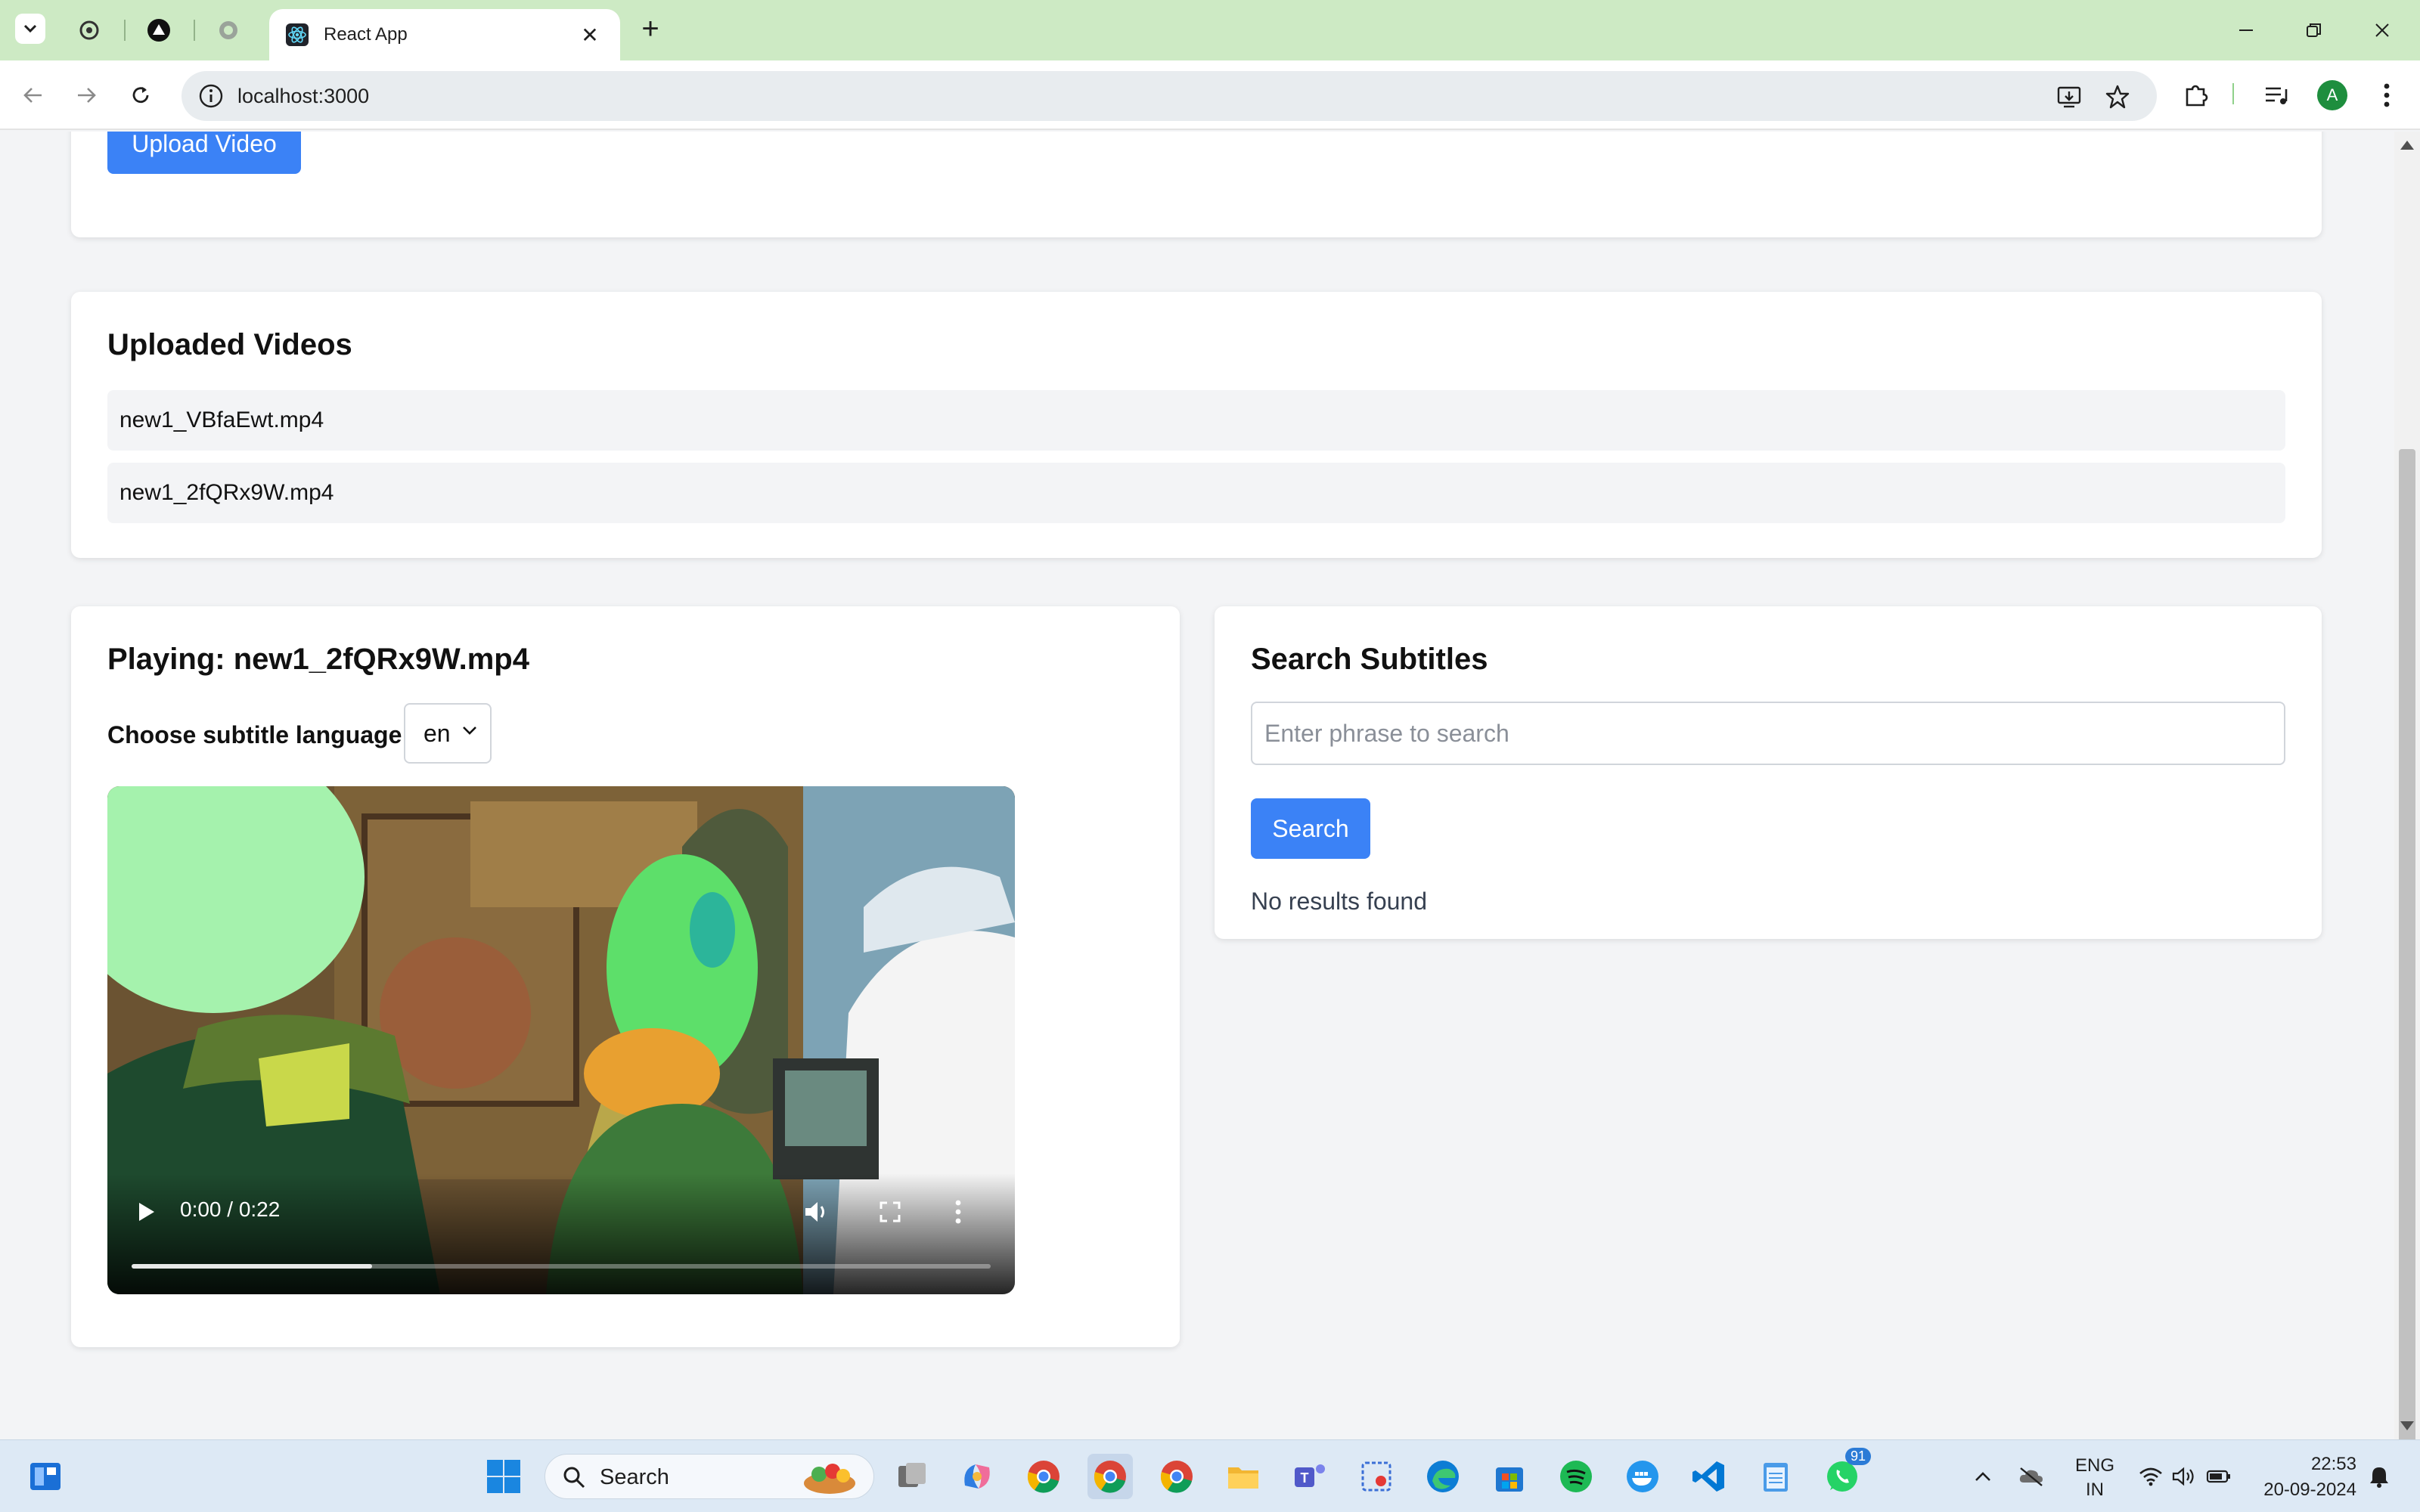  I want to click on video-player: 0:00 / 0:22, so click(561, 1040).